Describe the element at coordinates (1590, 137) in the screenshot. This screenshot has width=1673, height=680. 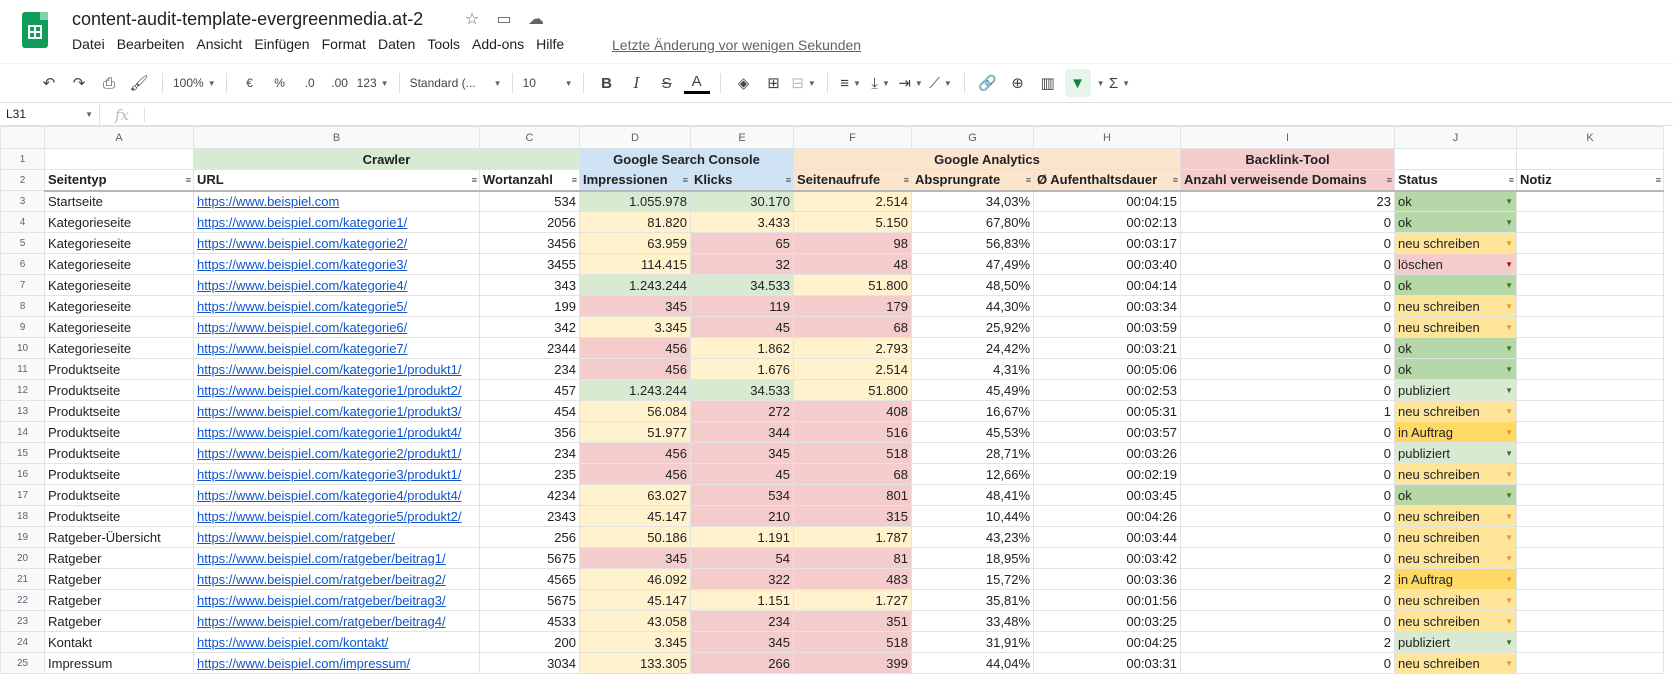
I see `column-header-k: K` at that location.